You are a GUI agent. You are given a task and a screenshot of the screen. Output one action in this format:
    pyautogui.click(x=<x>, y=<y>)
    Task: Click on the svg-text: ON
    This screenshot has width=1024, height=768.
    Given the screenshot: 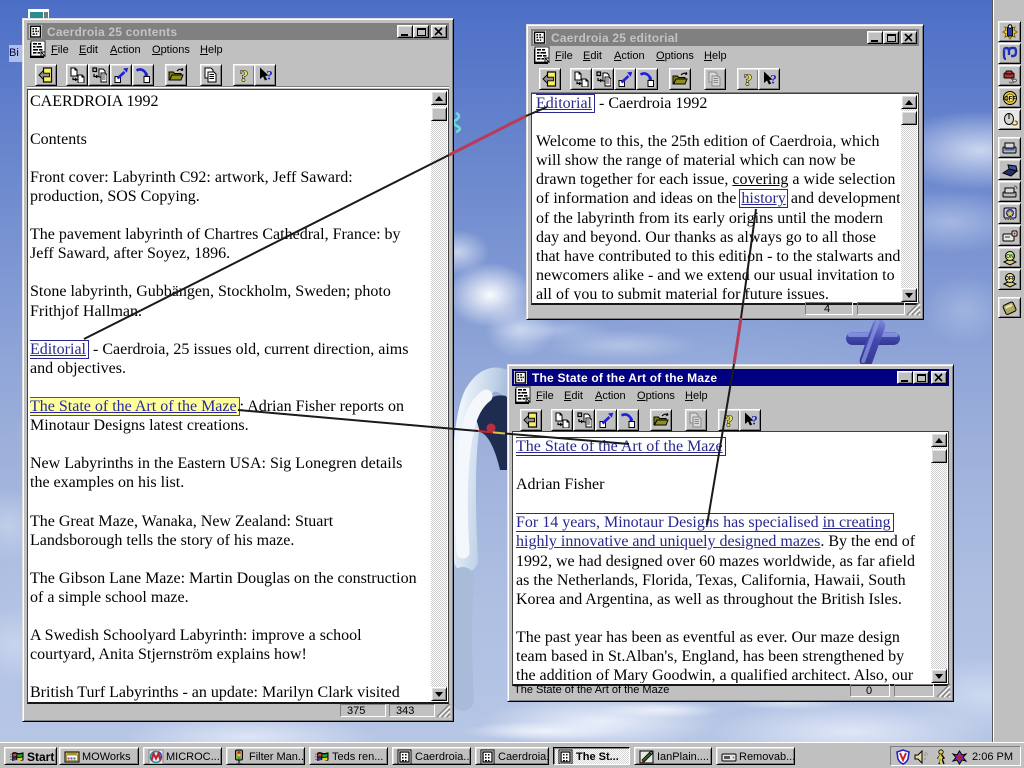 What is the action you would take?
    pyautogui.click(x=1010, y=257)
    